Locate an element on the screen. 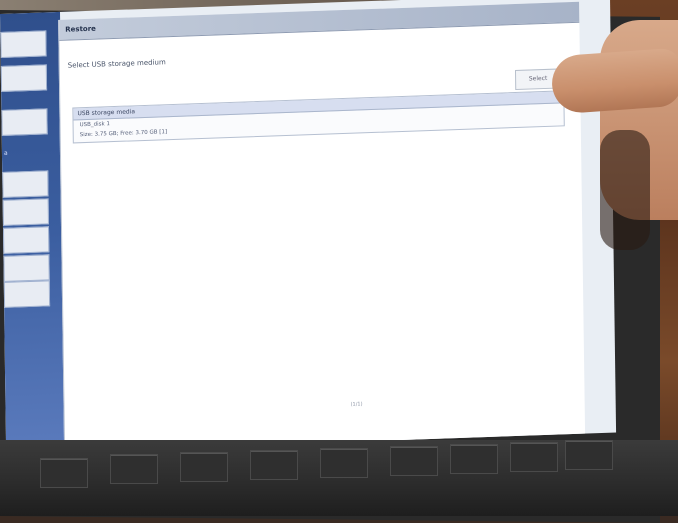 The image size is (678, 523). tablet-bottom-bezel is located at coordinates (339, 478).